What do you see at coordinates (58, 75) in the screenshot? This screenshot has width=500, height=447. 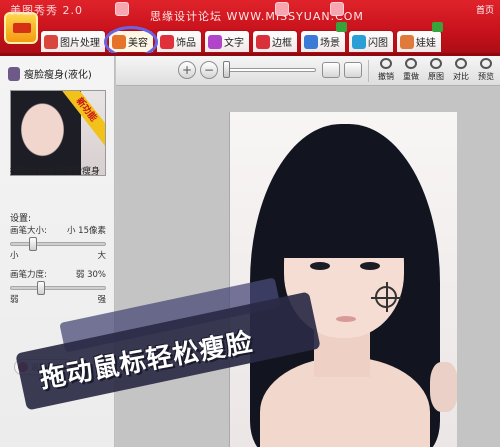 I see `panel-title: 瘦脸瘦身(液化)` at bounding box center [58, 75].